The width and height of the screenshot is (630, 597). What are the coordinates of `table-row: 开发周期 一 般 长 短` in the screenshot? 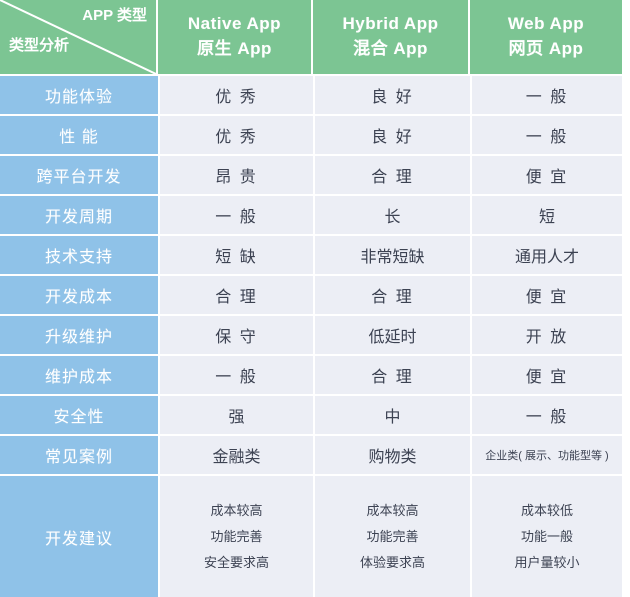 It's located at (311, 215).